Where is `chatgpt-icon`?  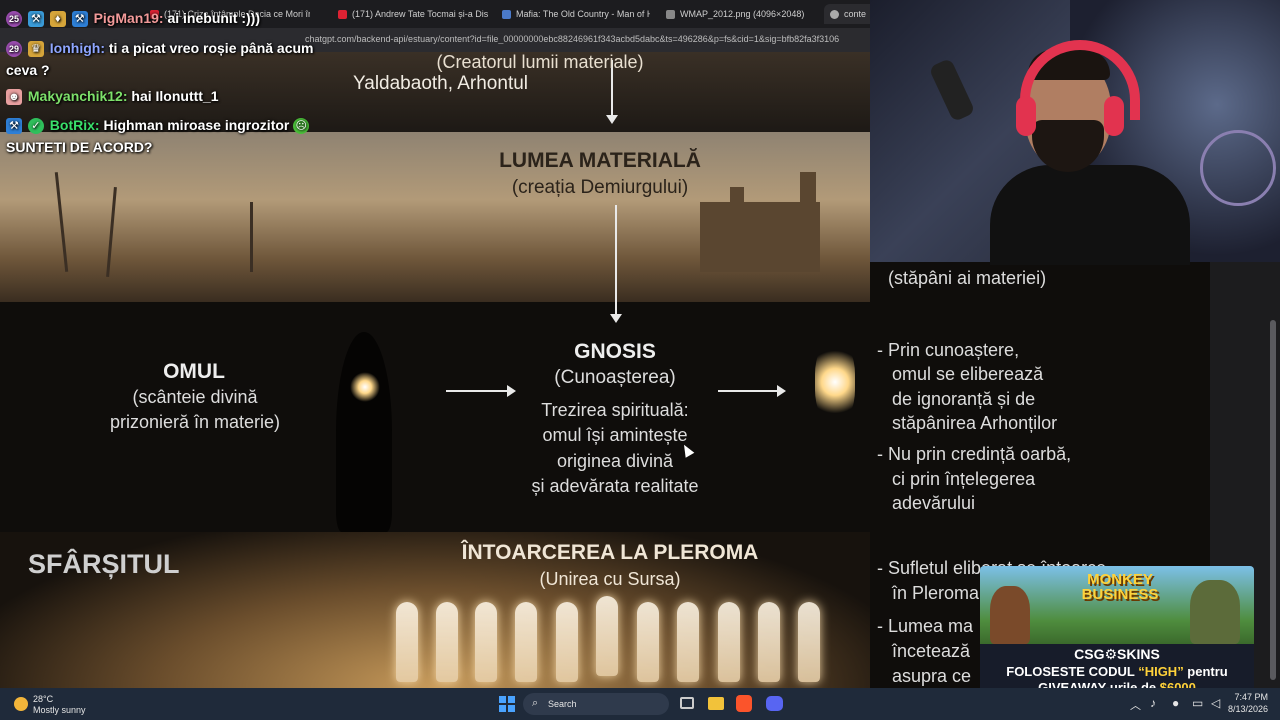 chatgpt-icon is located at coordinates (834, 14).